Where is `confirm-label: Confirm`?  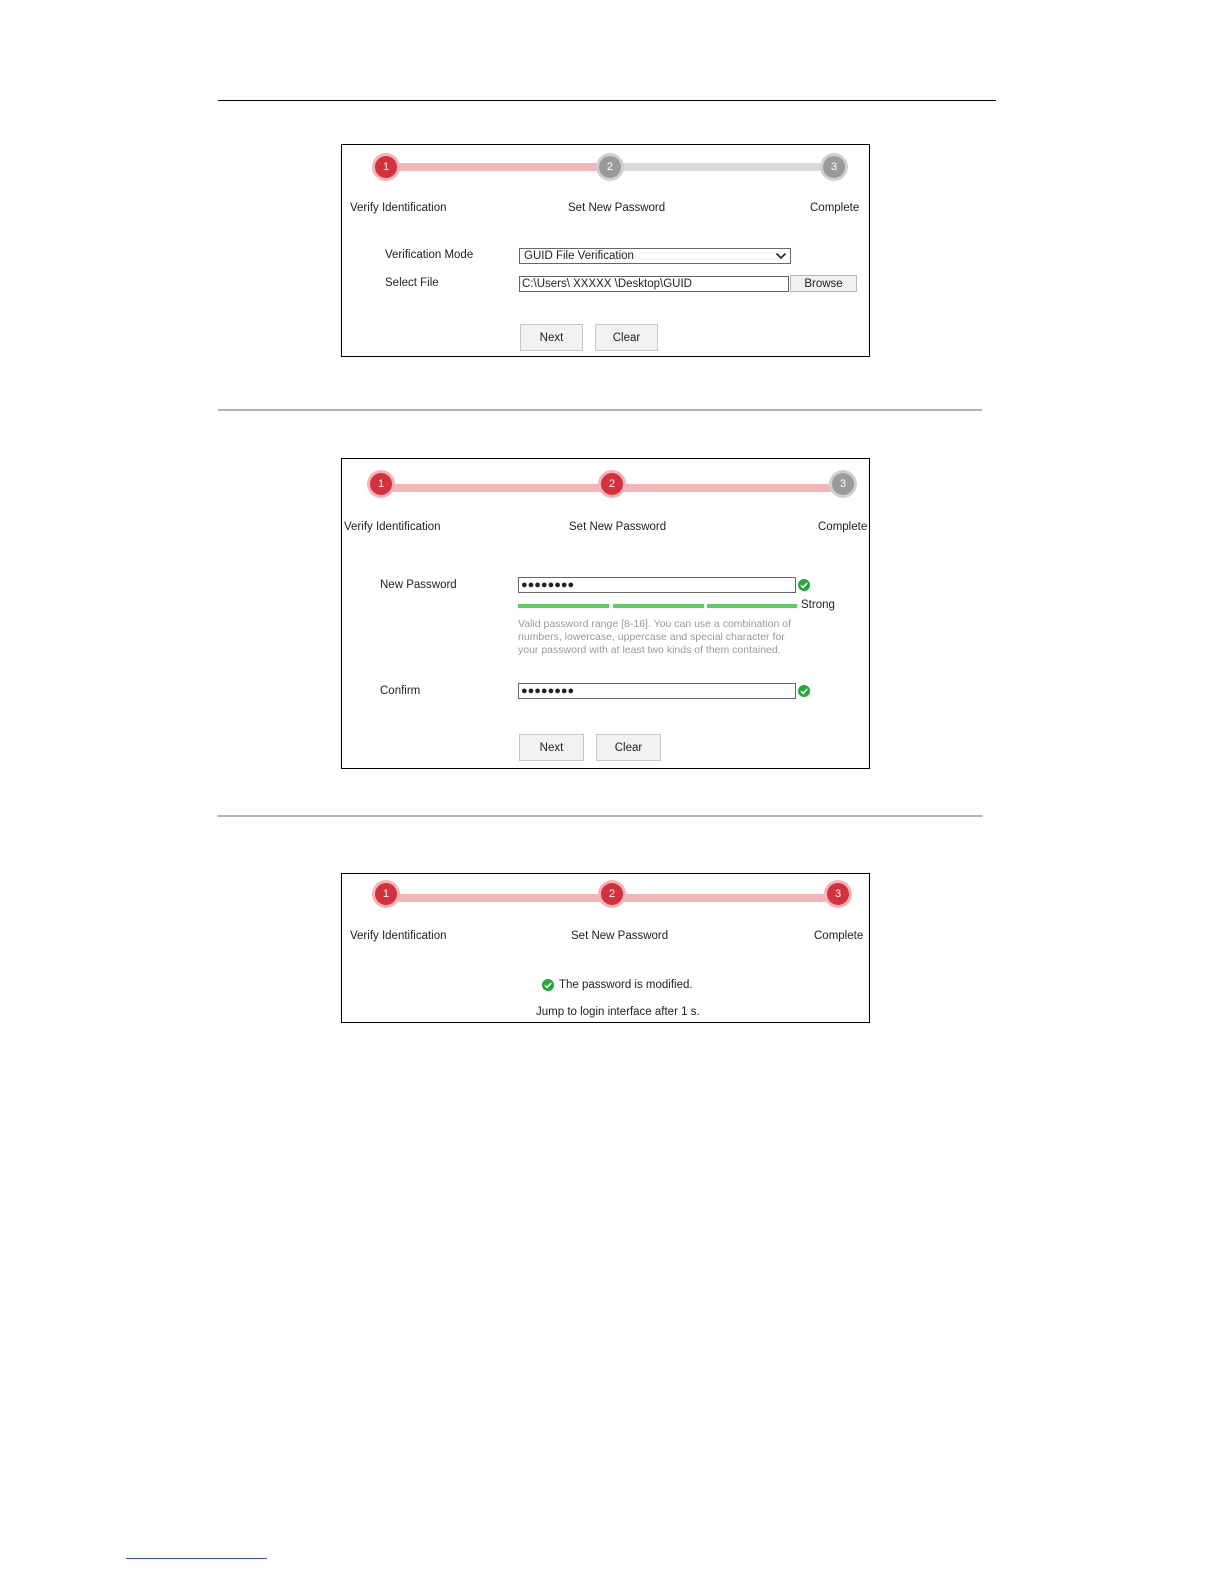 confirm-label: Confirm is located at coordinates (400, 691).